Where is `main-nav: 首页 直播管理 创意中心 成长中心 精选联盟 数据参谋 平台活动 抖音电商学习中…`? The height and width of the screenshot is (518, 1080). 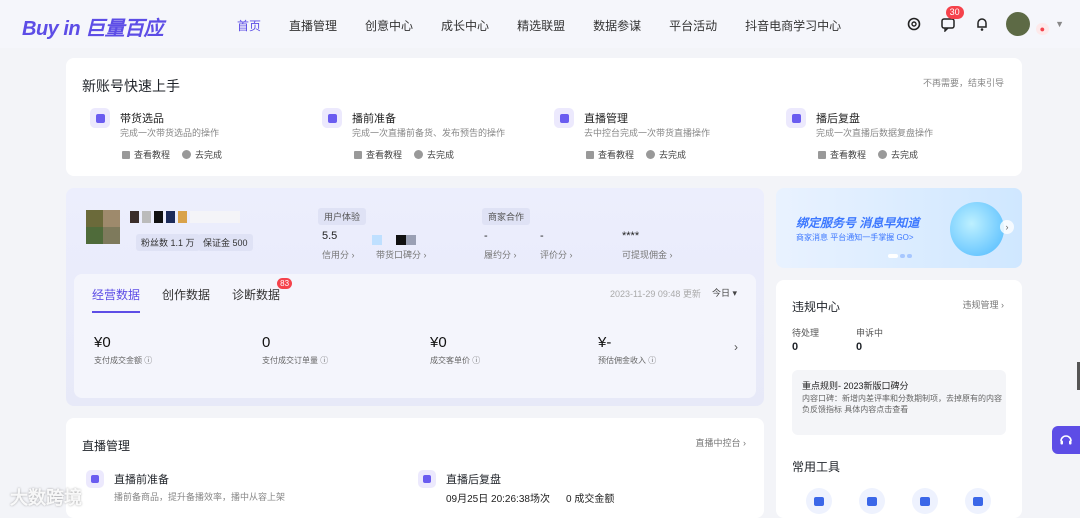 main-nav: 首页 直播管理 创意中心 成长中心 精选联盟 数据参谋 平台活动 抖音电商学习中… is located at coordinates (553, 25).